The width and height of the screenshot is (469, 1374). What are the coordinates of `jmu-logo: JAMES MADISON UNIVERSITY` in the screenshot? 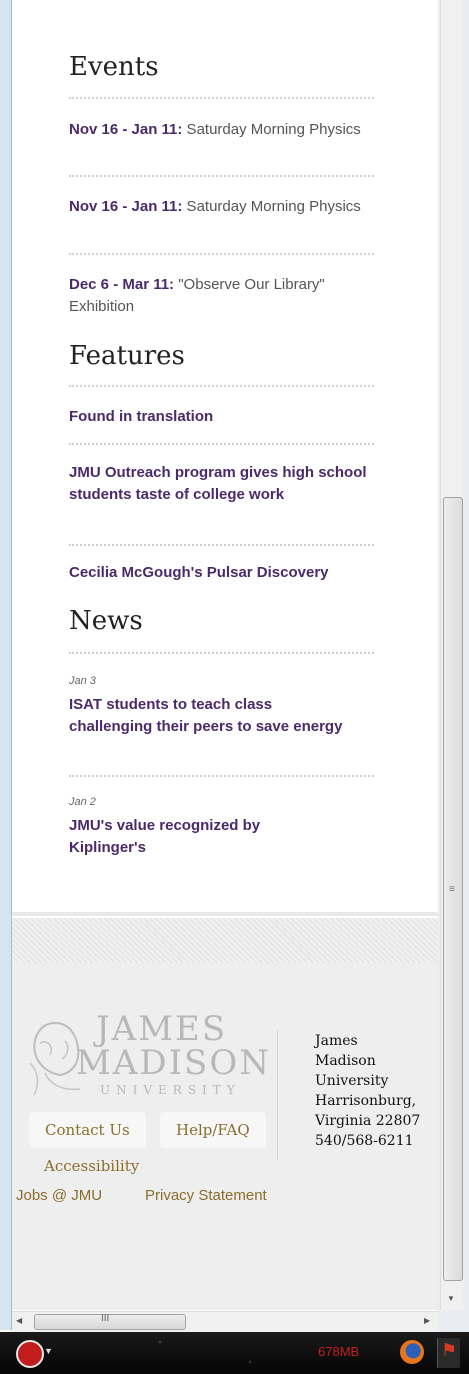 It's located at (144, 1058).